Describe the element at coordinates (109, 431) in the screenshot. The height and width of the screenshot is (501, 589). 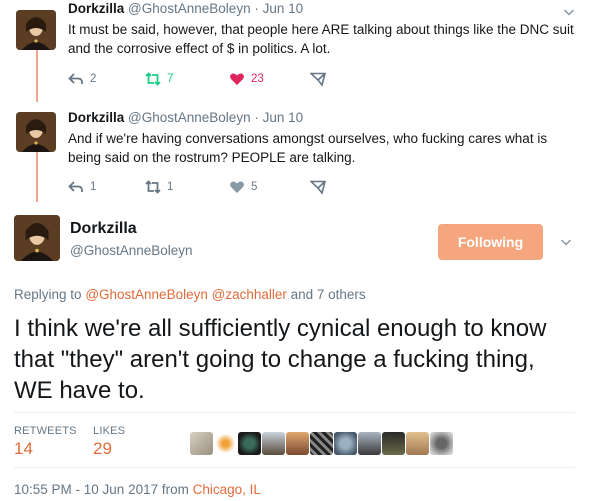
I see `likes-label: LIKES` at that location.